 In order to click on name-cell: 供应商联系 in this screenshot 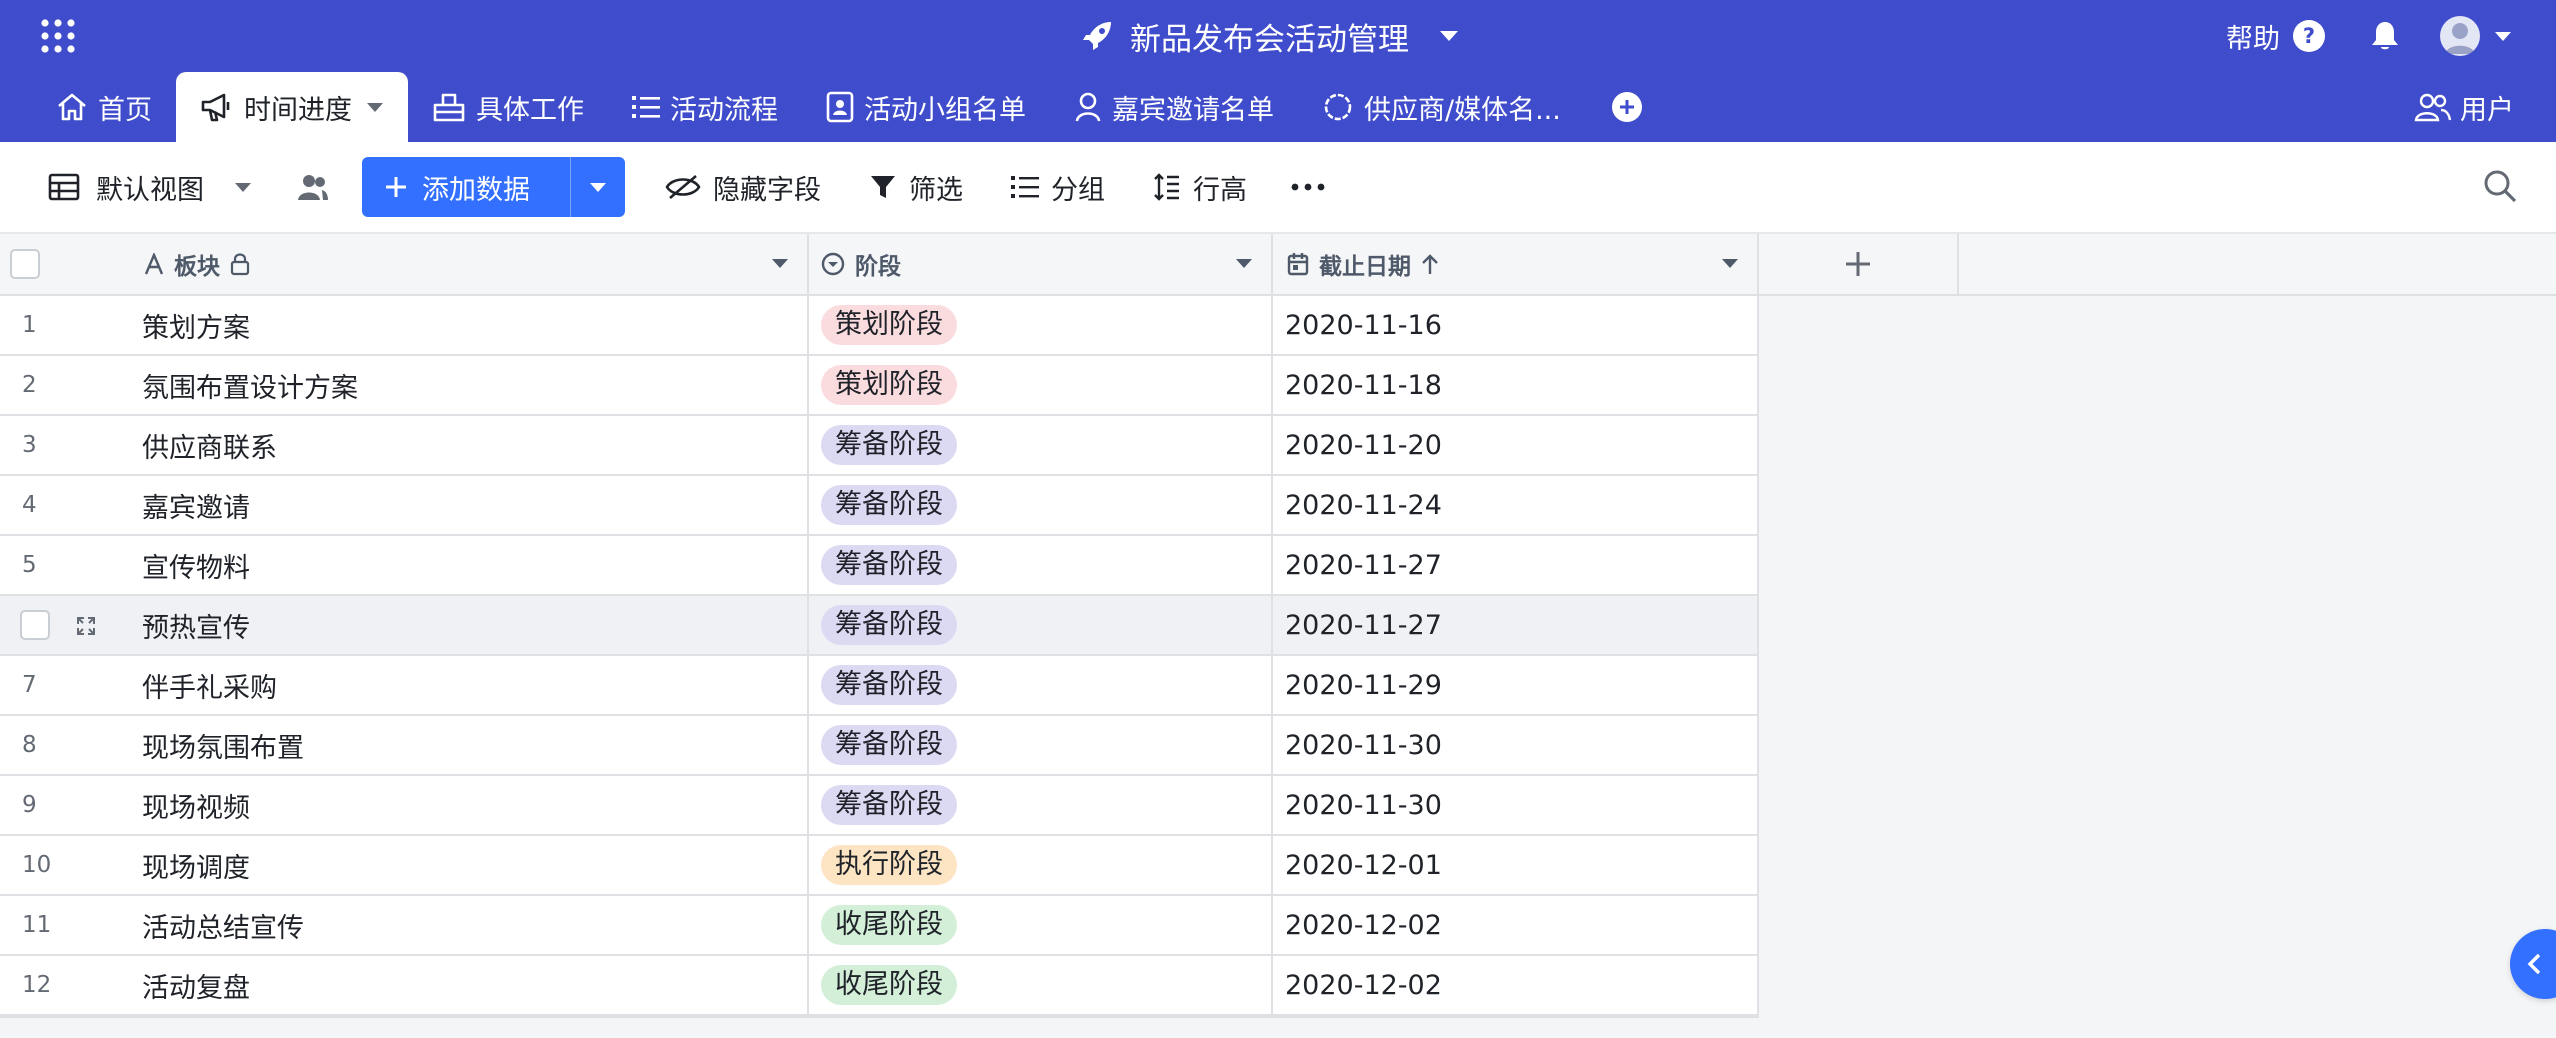, I will do `click(469, 445)`.